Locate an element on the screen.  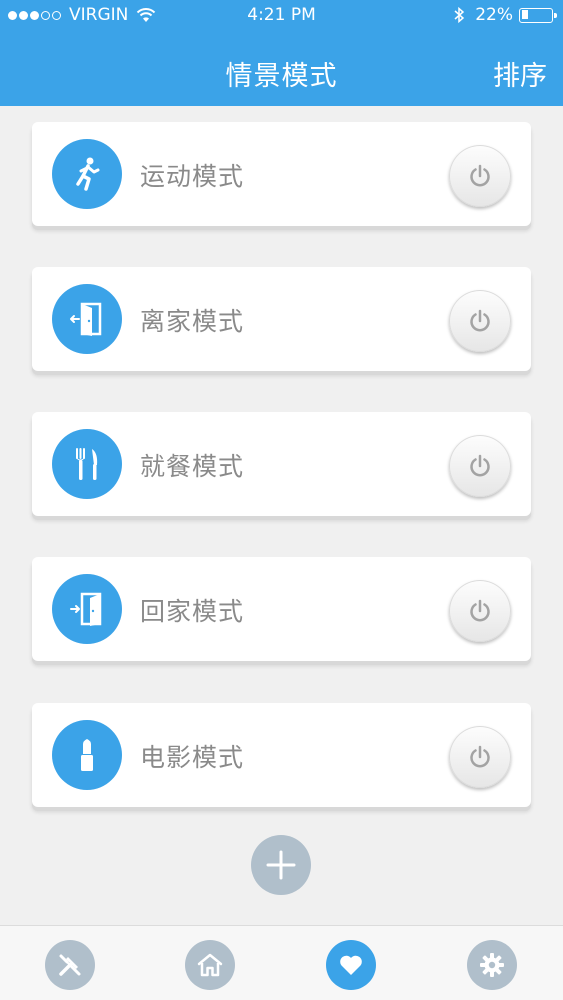
bluetooth-icon is located at coordinates (459, 15).